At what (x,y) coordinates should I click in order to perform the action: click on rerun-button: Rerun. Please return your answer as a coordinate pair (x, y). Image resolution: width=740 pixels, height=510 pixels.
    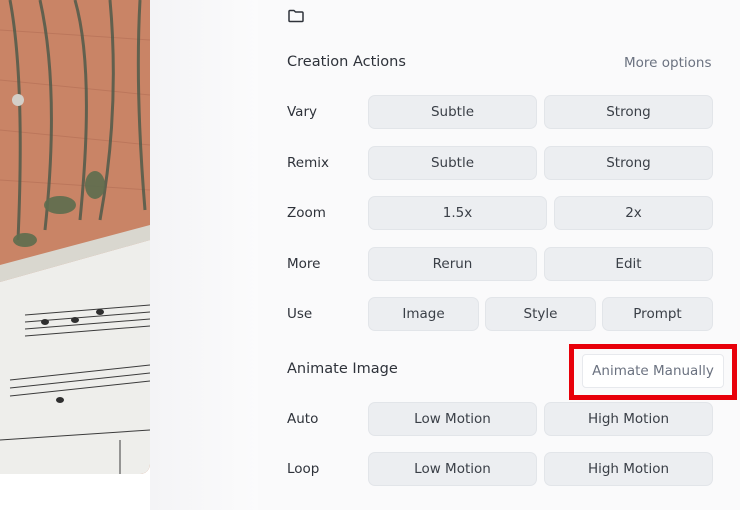
    Looking at the image, I should click on (452, 264).